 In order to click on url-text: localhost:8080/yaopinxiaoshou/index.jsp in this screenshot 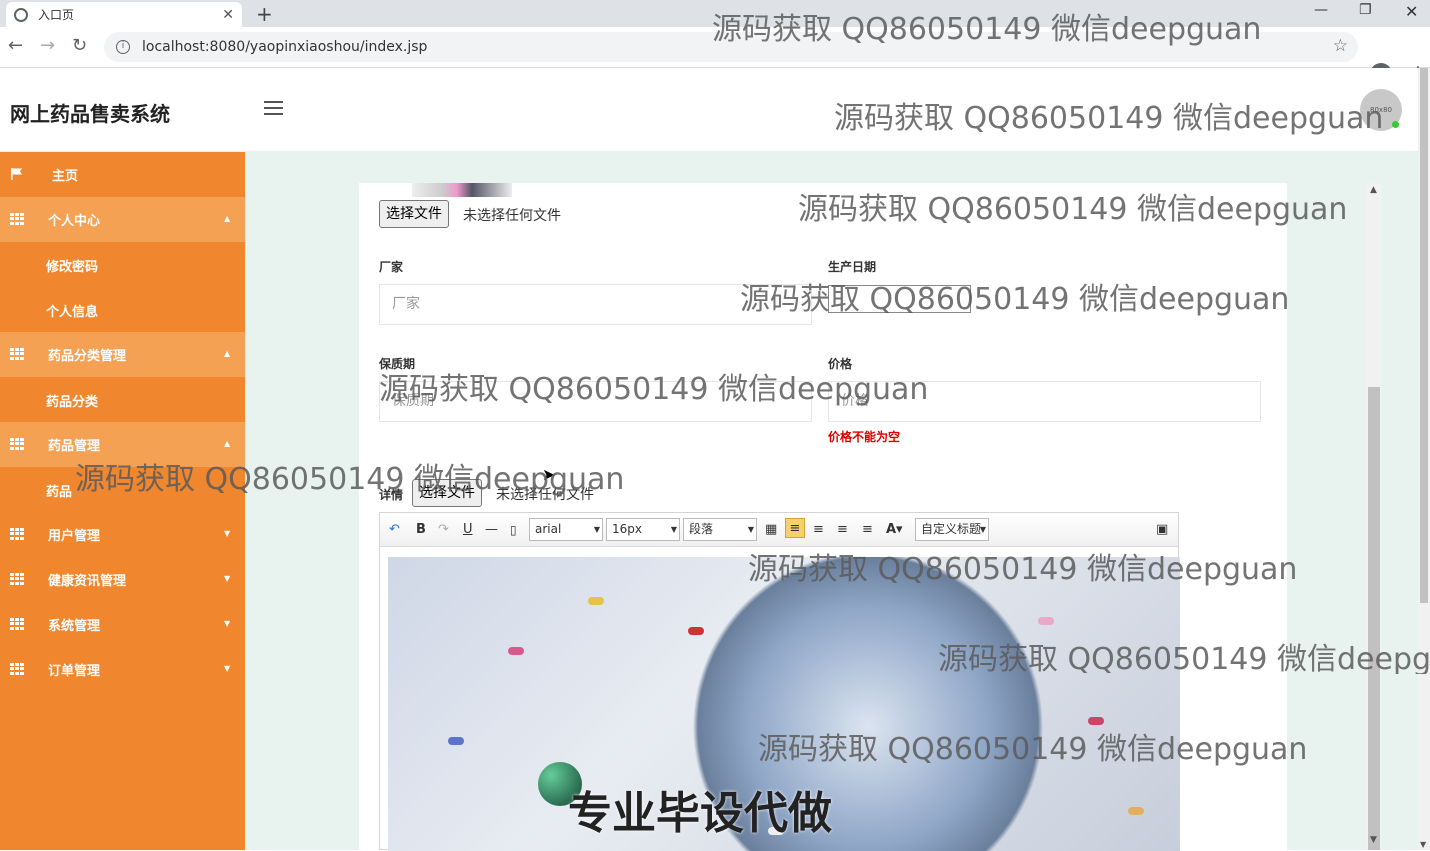, I will do `click(285, 47)`.